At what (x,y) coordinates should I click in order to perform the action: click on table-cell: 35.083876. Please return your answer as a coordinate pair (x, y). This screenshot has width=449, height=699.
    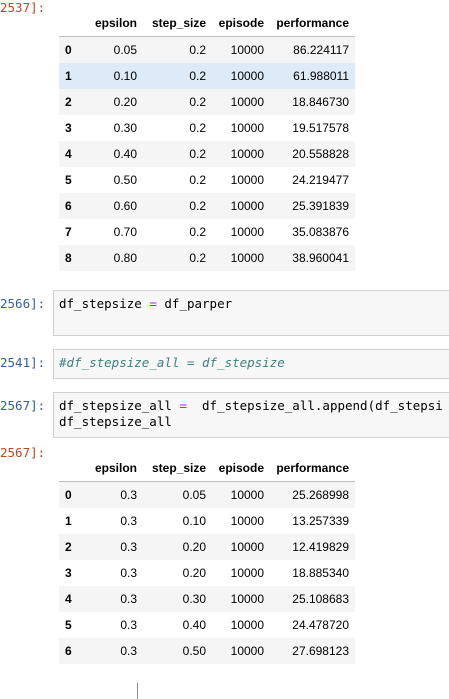
    Looking at the image, I should click on (321, 232).